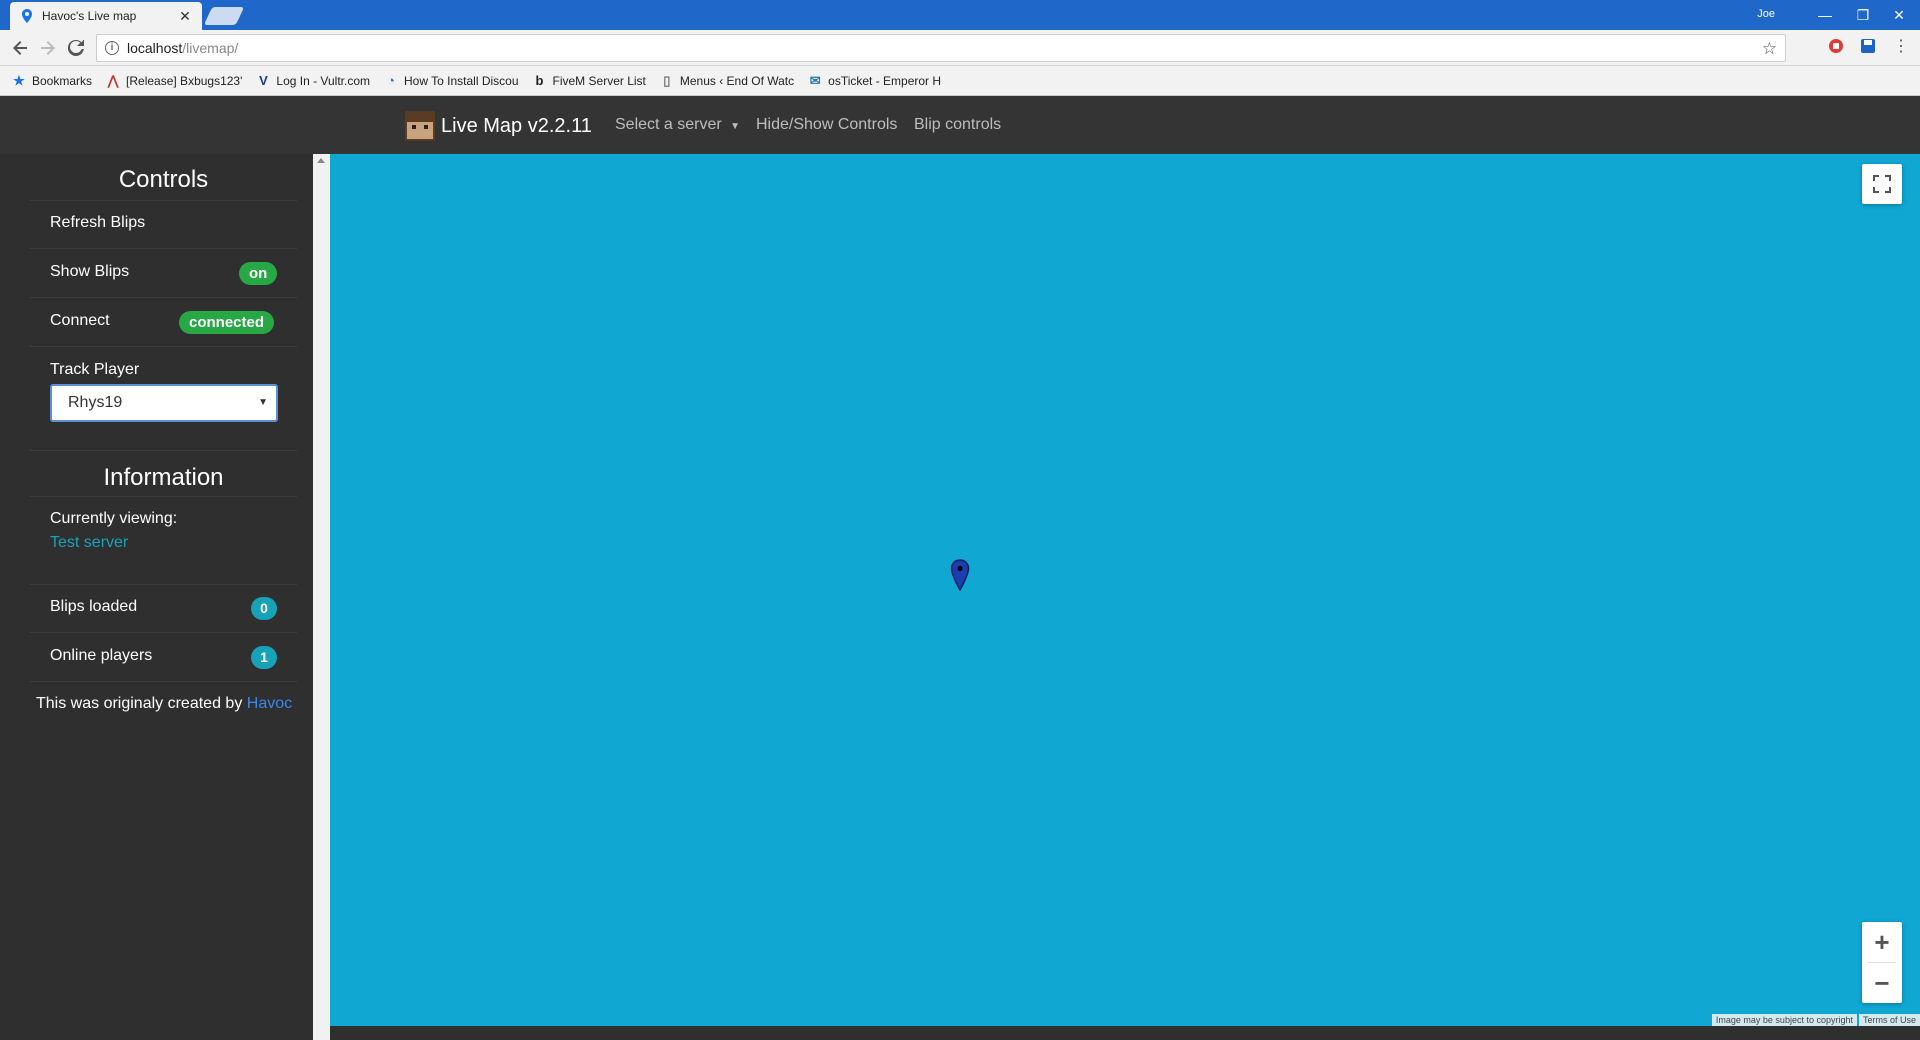 The width and height of the screenshot is (1920, 1040). What do you see at coordinates (19, 80) in the screenshot?
I see `star-icon: ★` at bounding box center [19, 80].